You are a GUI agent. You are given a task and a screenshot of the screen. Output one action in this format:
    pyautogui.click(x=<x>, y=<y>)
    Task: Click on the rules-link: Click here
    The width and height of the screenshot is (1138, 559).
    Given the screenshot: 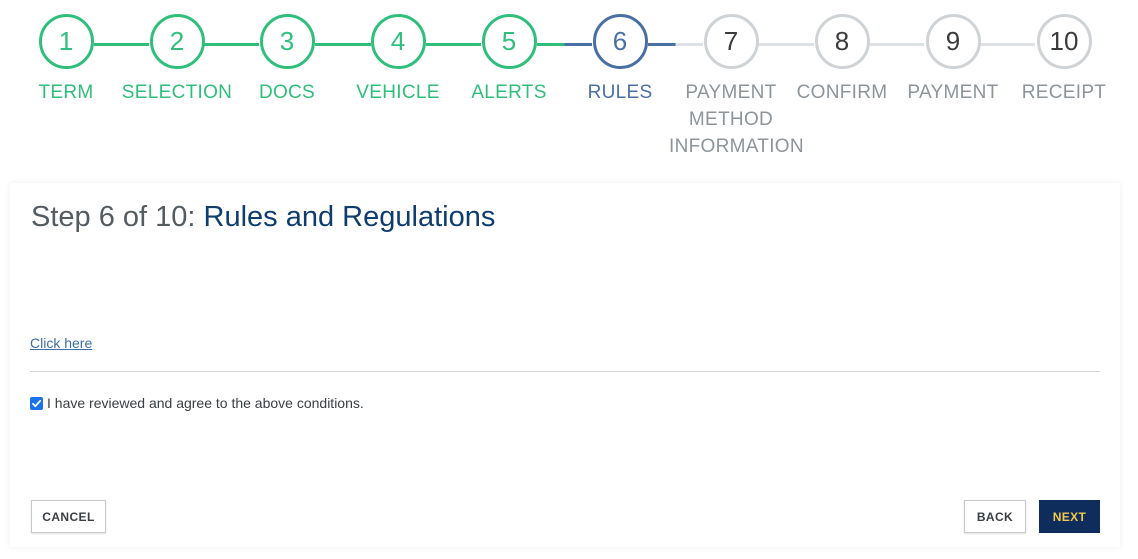 What is the action you would take?
    pyautogui.click(x=61, y=343)
    